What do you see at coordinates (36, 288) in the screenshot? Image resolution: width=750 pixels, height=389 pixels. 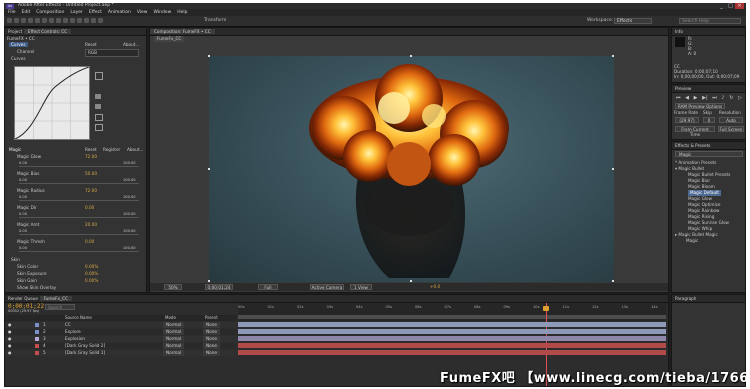 I see `show-skin-overlay-checkbox: Show Skin Overlay` at bounding box center [36, 288].